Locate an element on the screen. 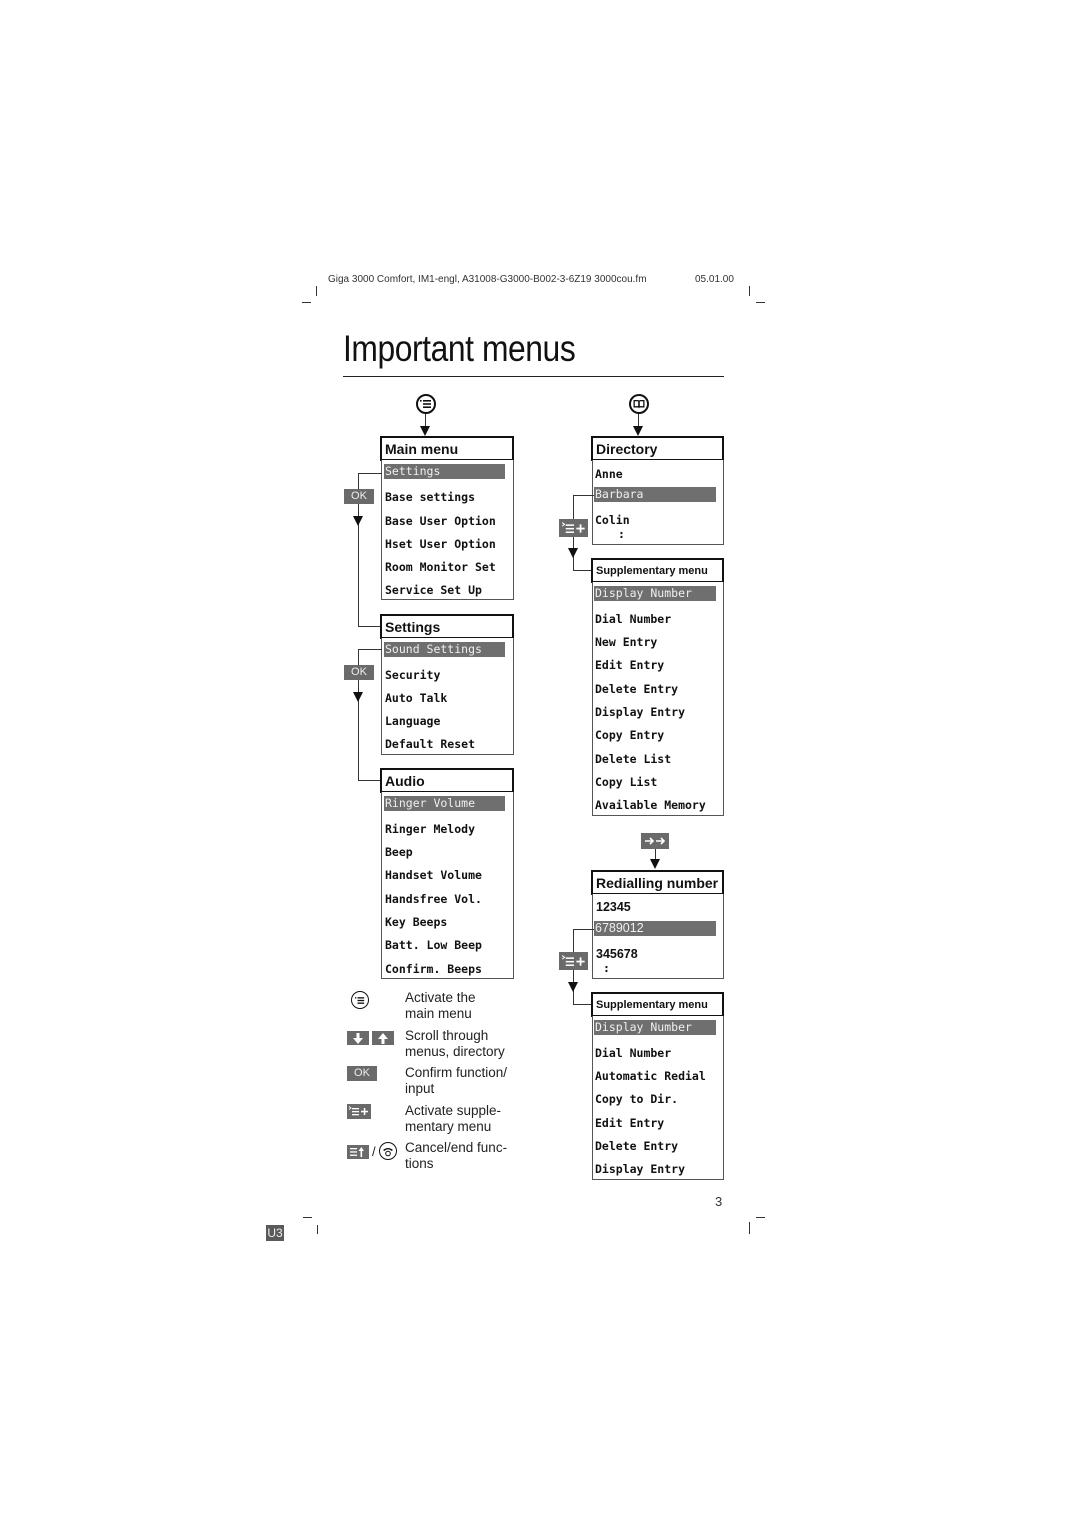 Image resolution: width=1080 pixels, height=1528 pixels. scroll-down-key-icon is located at coordinates (358, 1038).